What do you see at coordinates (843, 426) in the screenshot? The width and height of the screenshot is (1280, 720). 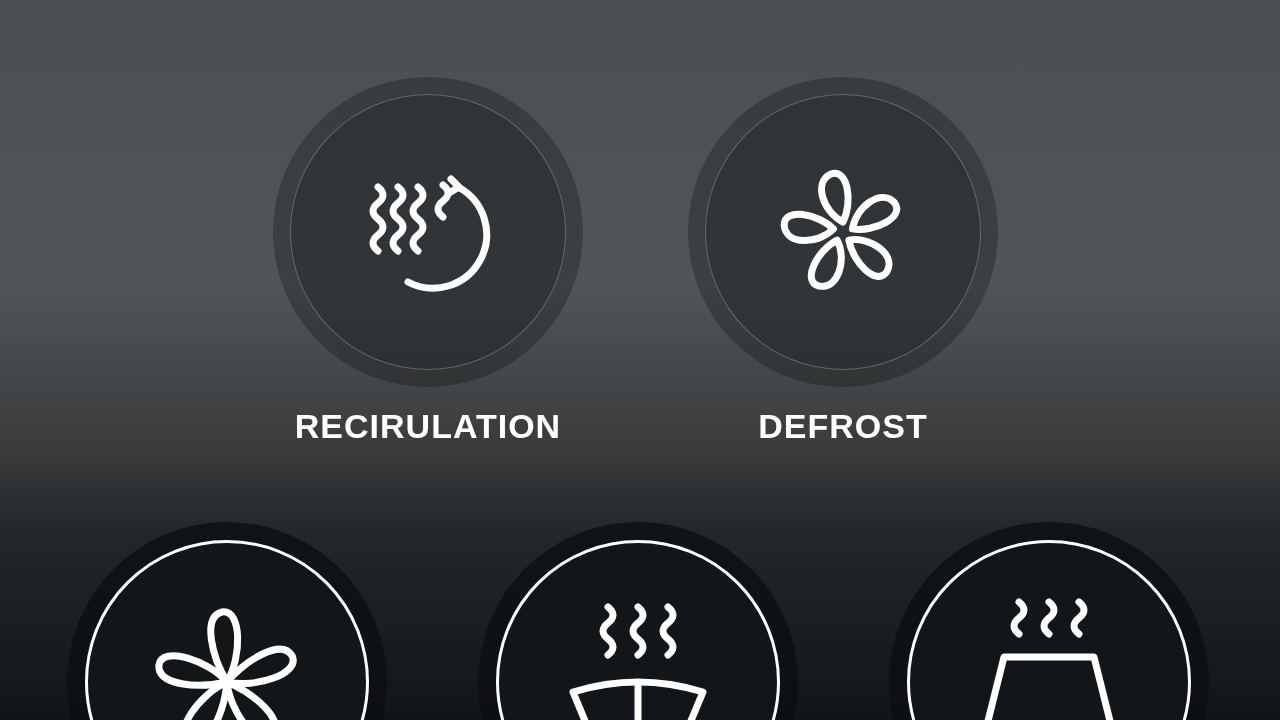 I see `control-label: DEFROST` at bounding box center [843, 426].